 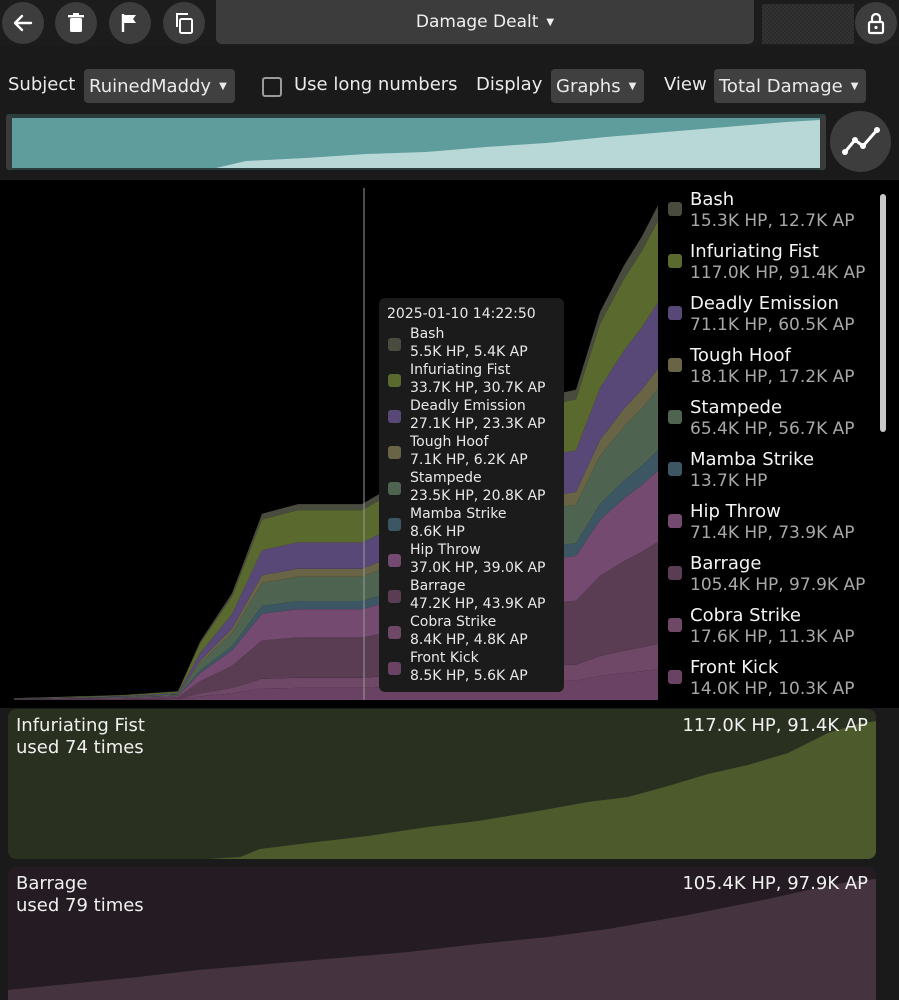 I want to click on overview-chart, so click(x=416, y=143).